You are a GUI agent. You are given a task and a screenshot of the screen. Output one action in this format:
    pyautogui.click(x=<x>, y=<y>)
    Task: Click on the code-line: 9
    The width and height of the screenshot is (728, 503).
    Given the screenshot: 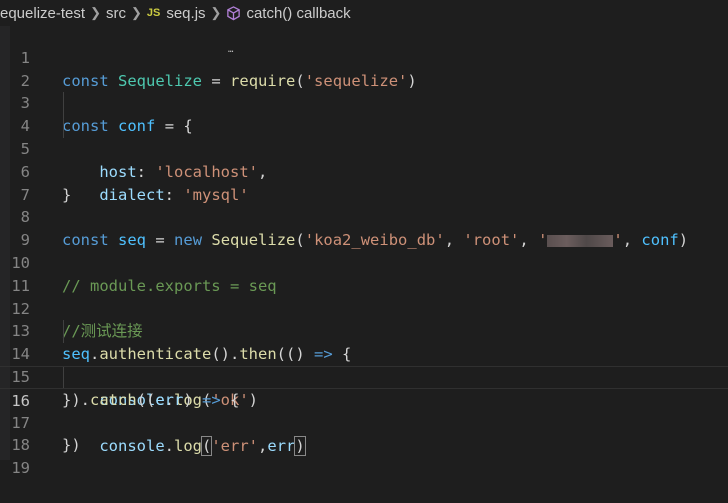 What is the action you would take?
    pyautogui.click(x=364, y=227)
    